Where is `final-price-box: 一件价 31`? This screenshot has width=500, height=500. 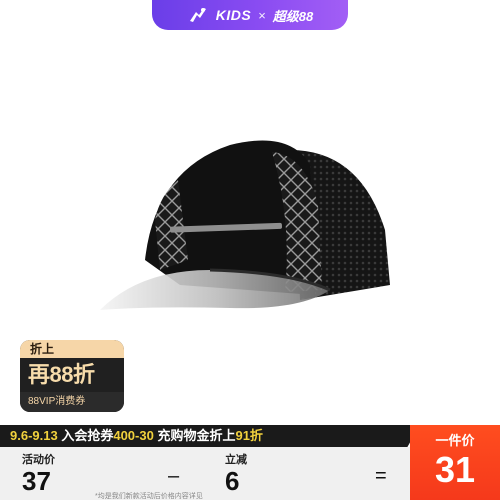 final-price-box: 一件价 31 is located at coordinates (455, 462).